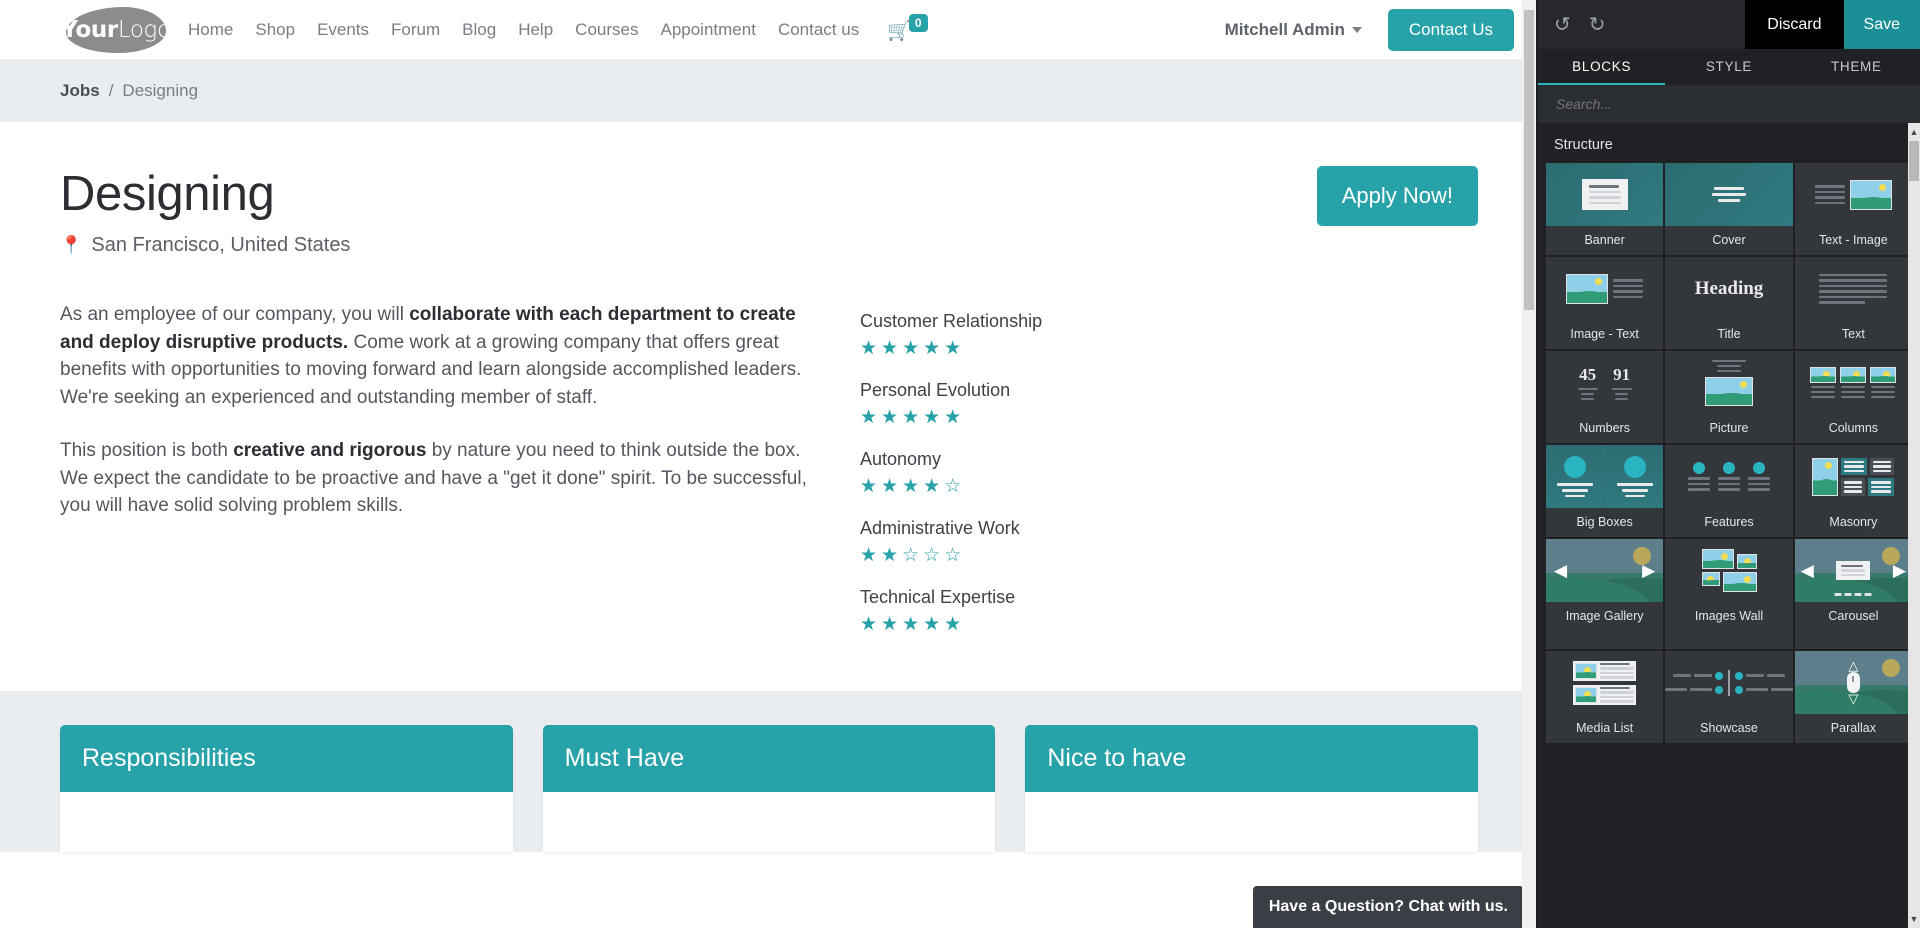 The width and height of the screenshot is (1920, 928). Describe the element at coordinates (1914, 919) in the screenshot. I see `scroll-down-icon: ▼` at that location.